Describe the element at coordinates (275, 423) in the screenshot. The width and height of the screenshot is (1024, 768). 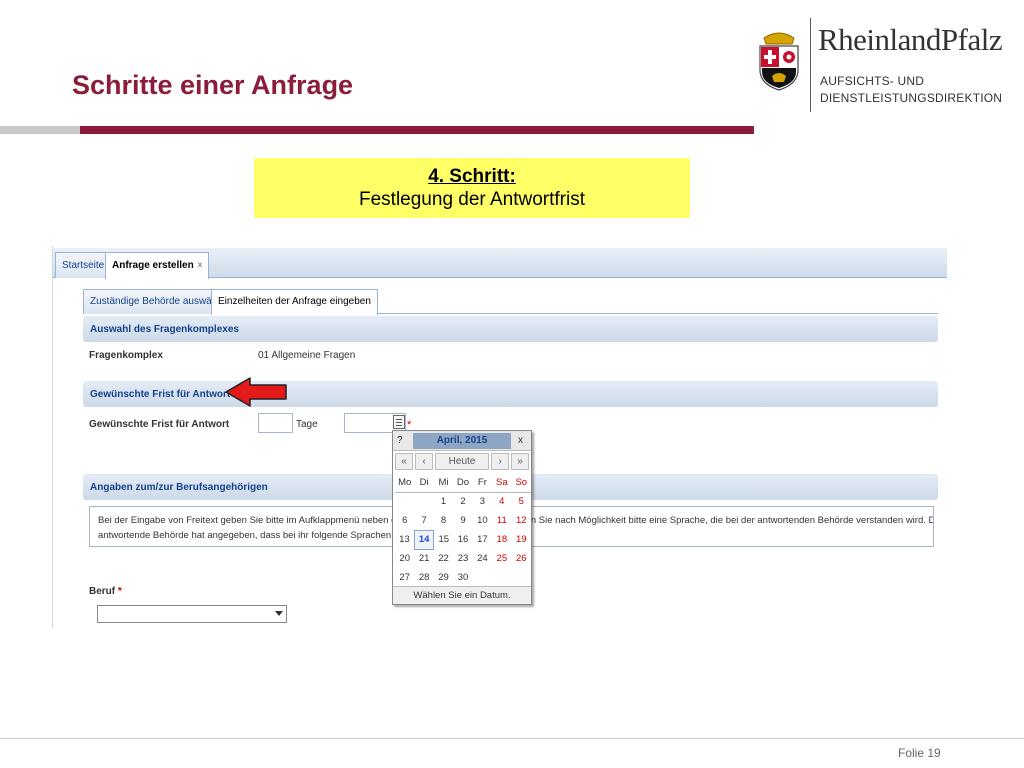
I see `days-input` at that location.